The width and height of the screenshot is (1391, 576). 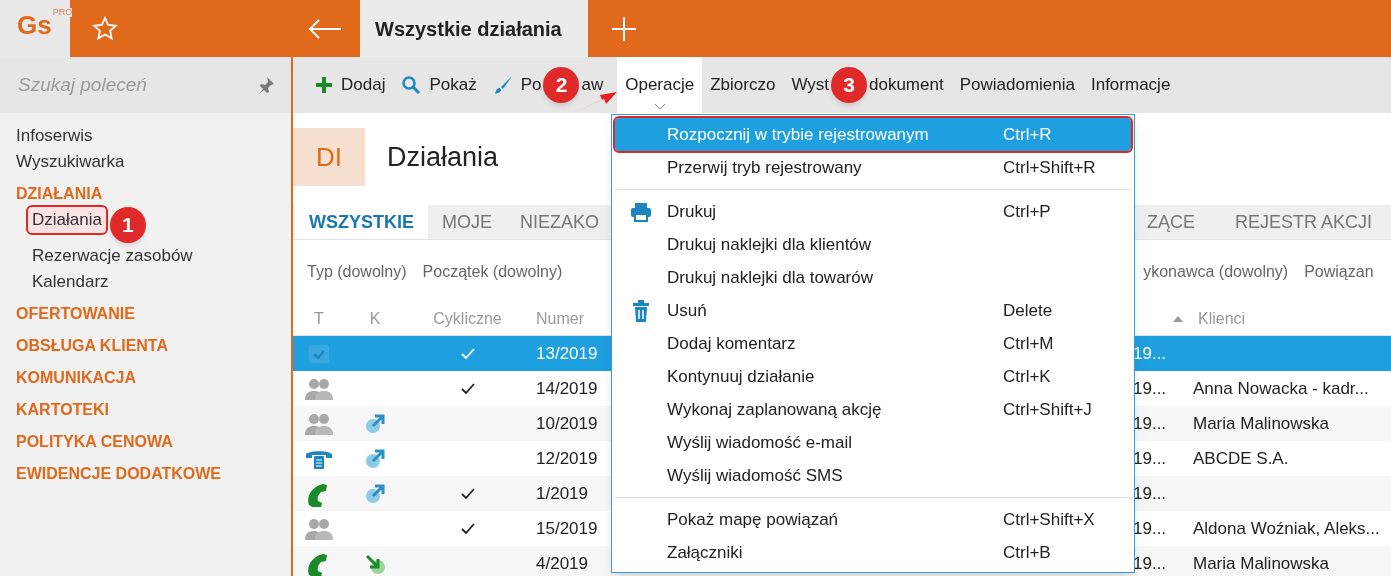 What do you see at coordinates (1027, 211) in the screenshot?
I see `shortcut-label: Ctrl+P` at bounding box center [1027, 211].